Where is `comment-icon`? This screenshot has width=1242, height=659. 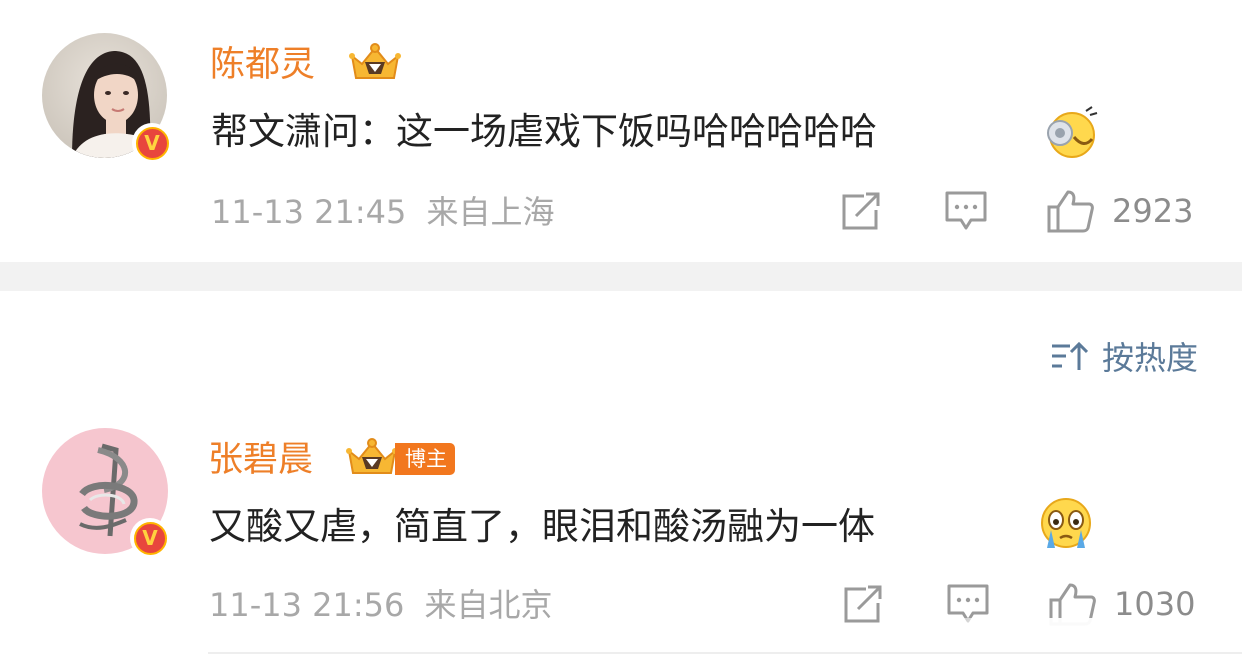 comment-icon is located at coordinates (966, 211).